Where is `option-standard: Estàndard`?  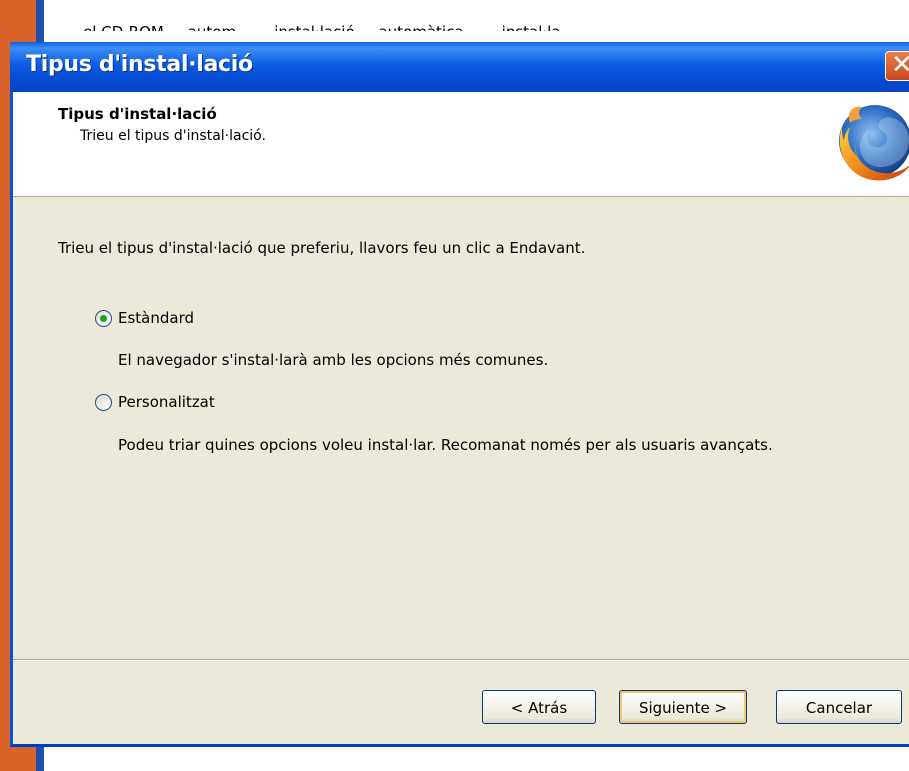
option-standard: Estàndard is located at coordinates (144, 318).